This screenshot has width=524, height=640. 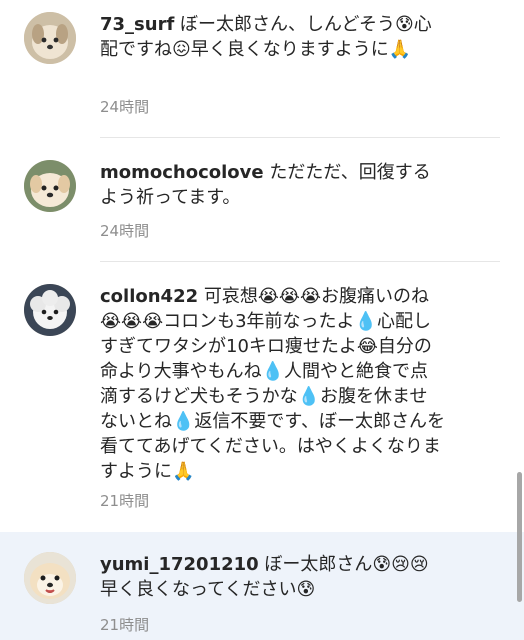 What do you see at coordinates (272, 577) in the screenshot?
I see `comment-body: yumi_17201210 ぼー太郎さん😰😢😢早く良くなってください😰` at bounding box center [272, 577].